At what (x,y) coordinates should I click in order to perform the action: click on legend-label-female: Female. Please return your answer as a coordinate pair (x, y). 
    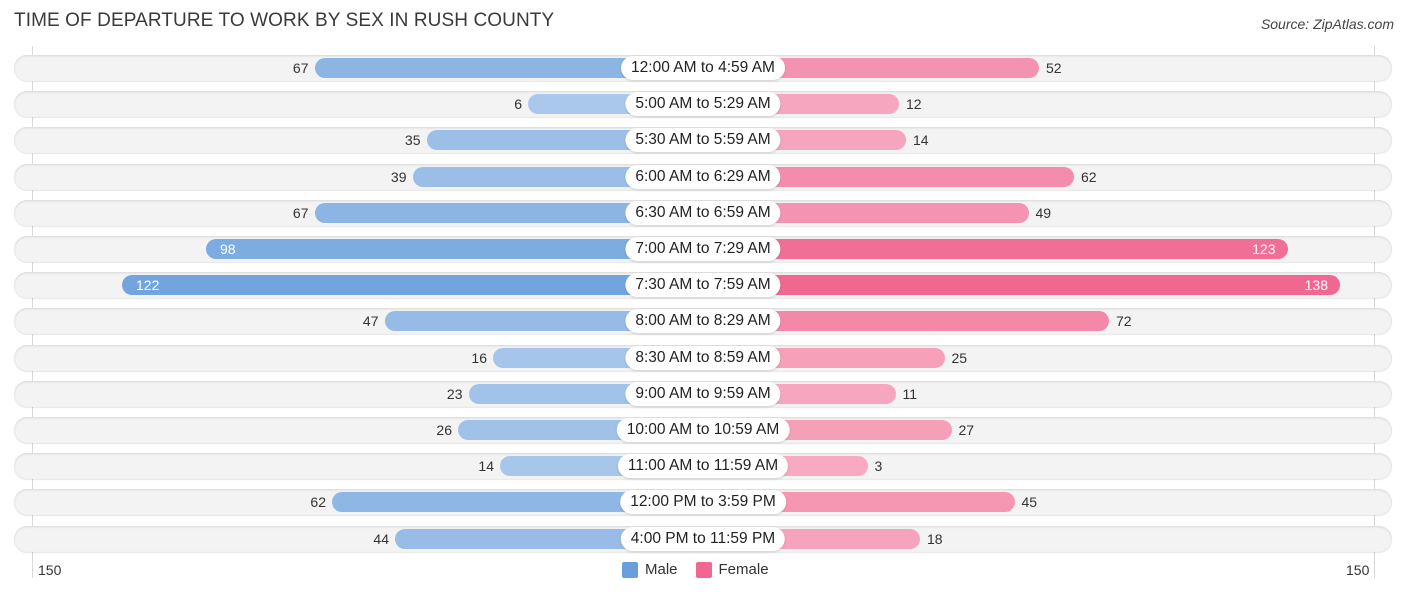
    Looking at the image, I should click on (743, 569).